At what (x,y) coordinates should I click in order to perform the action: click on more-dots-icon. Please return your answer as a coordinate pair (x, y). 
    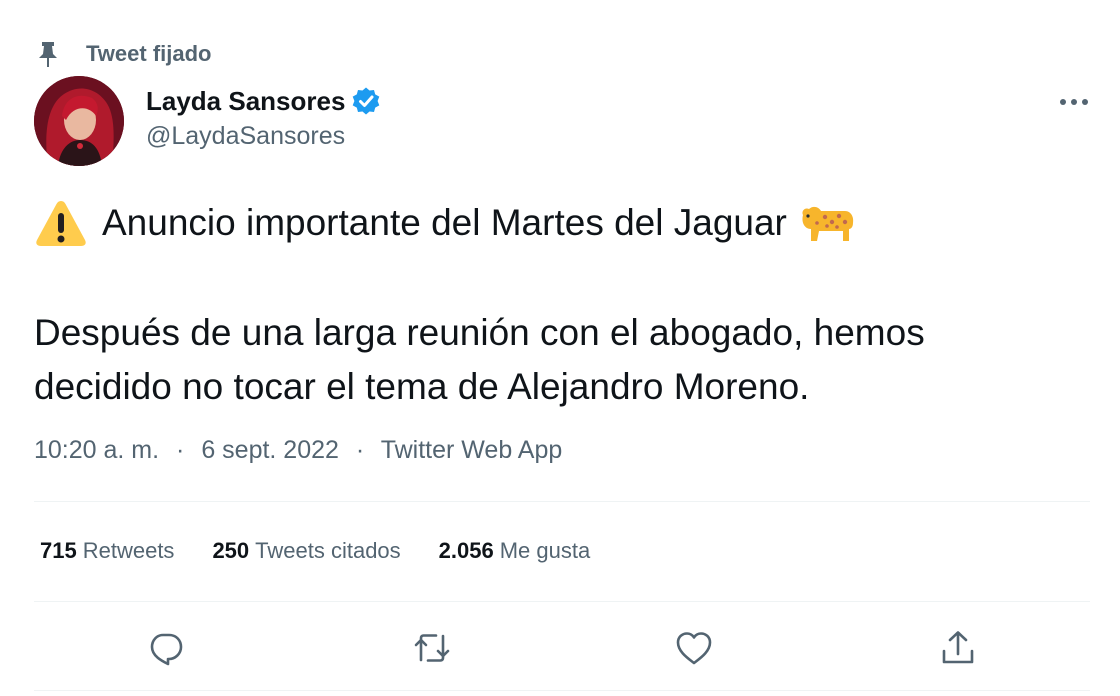
    Looking at the image, I should click on (1074, 102).